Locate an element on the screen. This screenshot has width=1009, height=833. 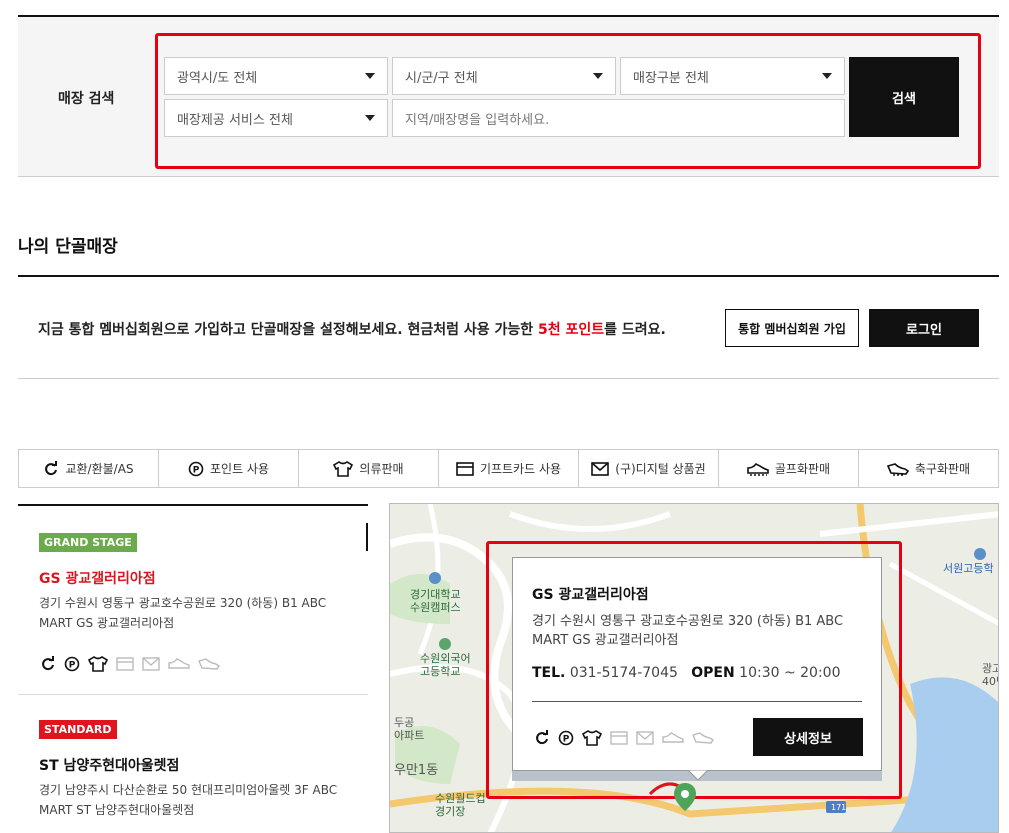
store-badge: GRAND STAGE is located at coordinates (88, 542).